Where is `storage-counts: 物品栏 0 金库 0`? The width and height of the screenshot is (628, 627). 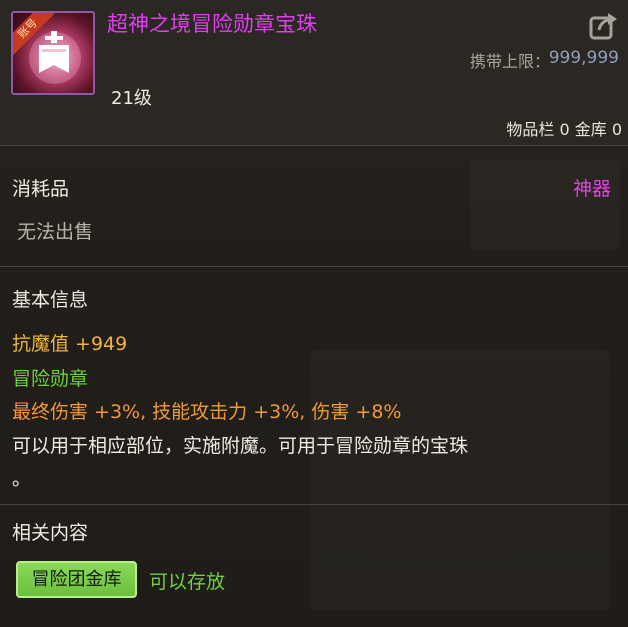
storage-counts: 物品栏 0 金库 0 is located at coordinates (564, 129).